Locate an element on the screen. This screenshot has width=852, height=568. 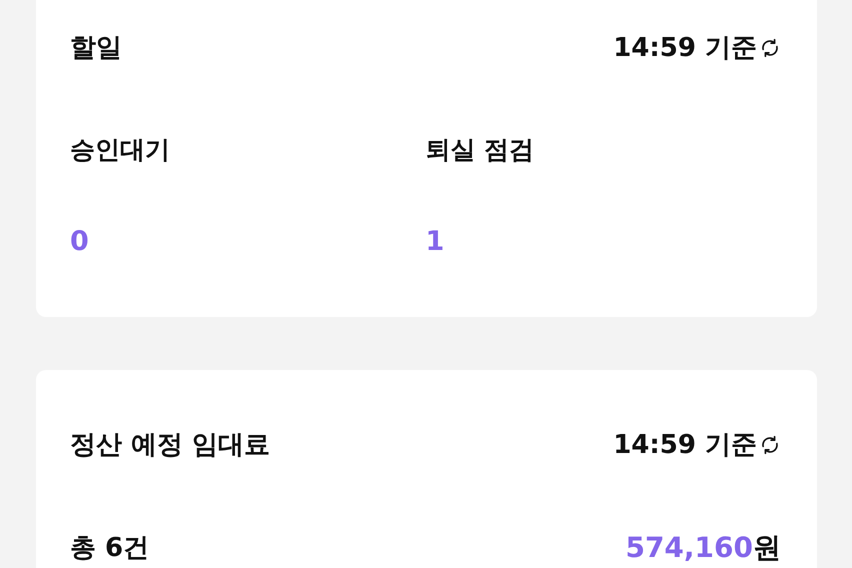
currency-unit: 원 is located at coordinates (767, 548).